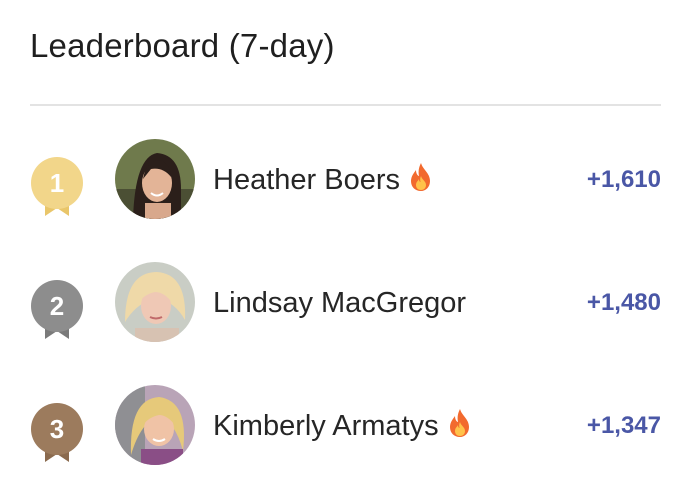  I want to click on user-name-text: Kimberly Armatys, so click(326, 426).